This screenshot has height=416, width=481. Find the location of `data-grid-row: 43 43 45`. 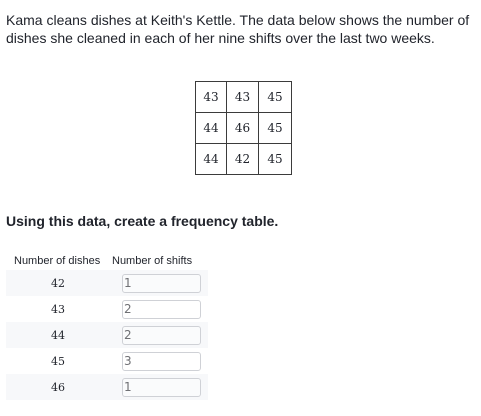

data-grid-row: 43 43 45 is located at coordinates (243, 97).